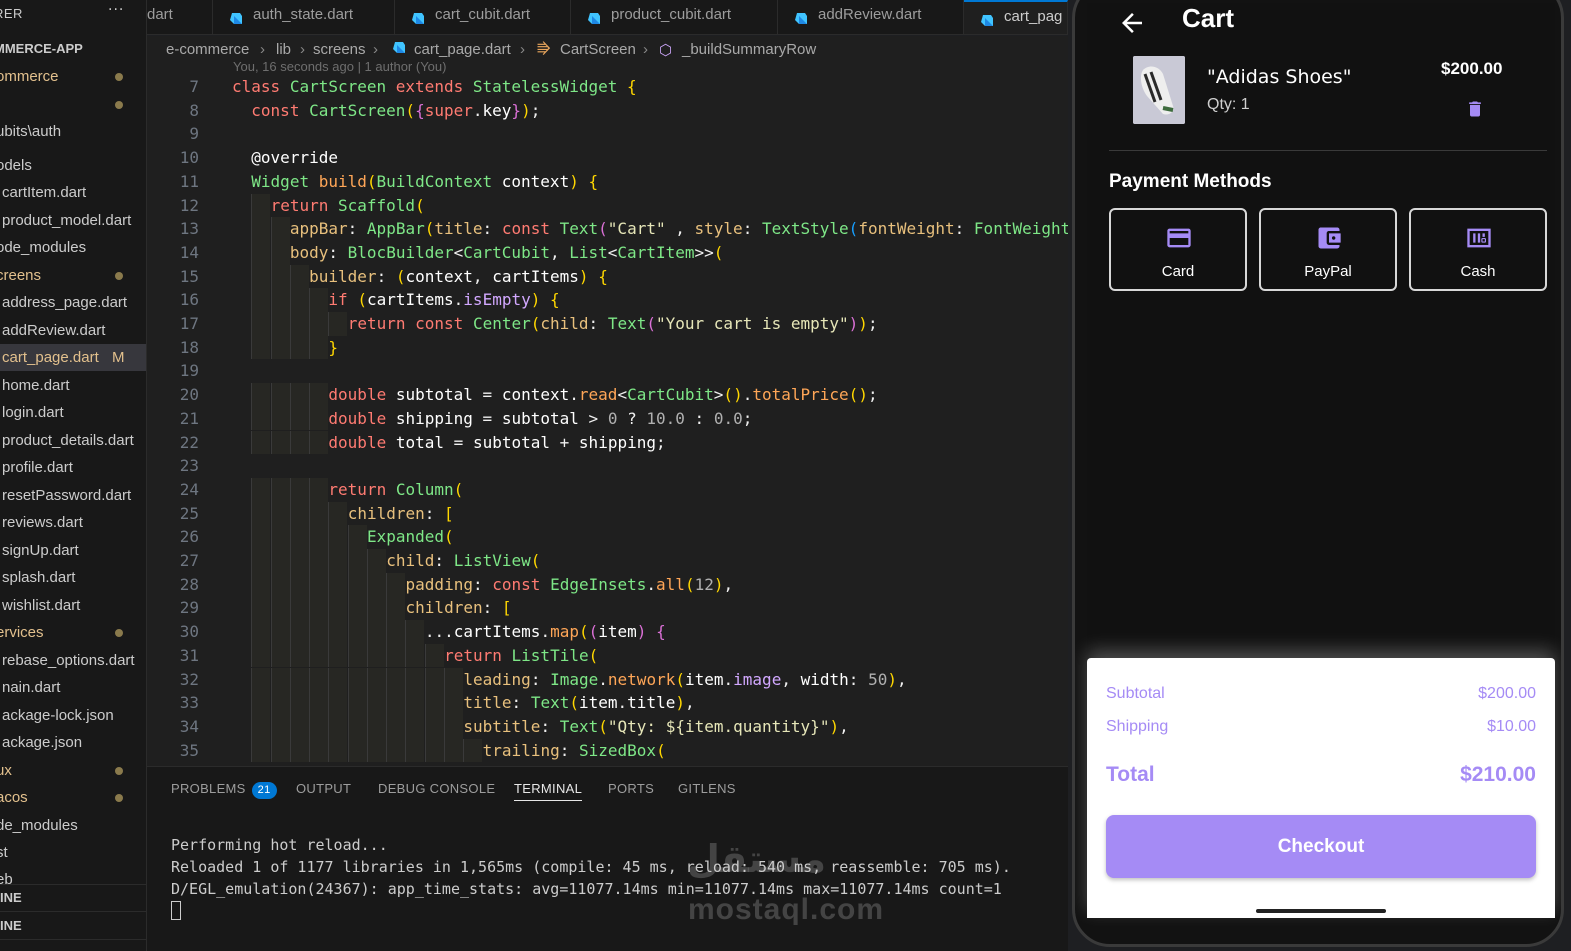 The width and height of the screenshot is (1571, 951). What do you see at coordinates (548, 788) in the screenshot?
I see `panel-tab-label: TERMINAL` at bounding box center [548, 788].